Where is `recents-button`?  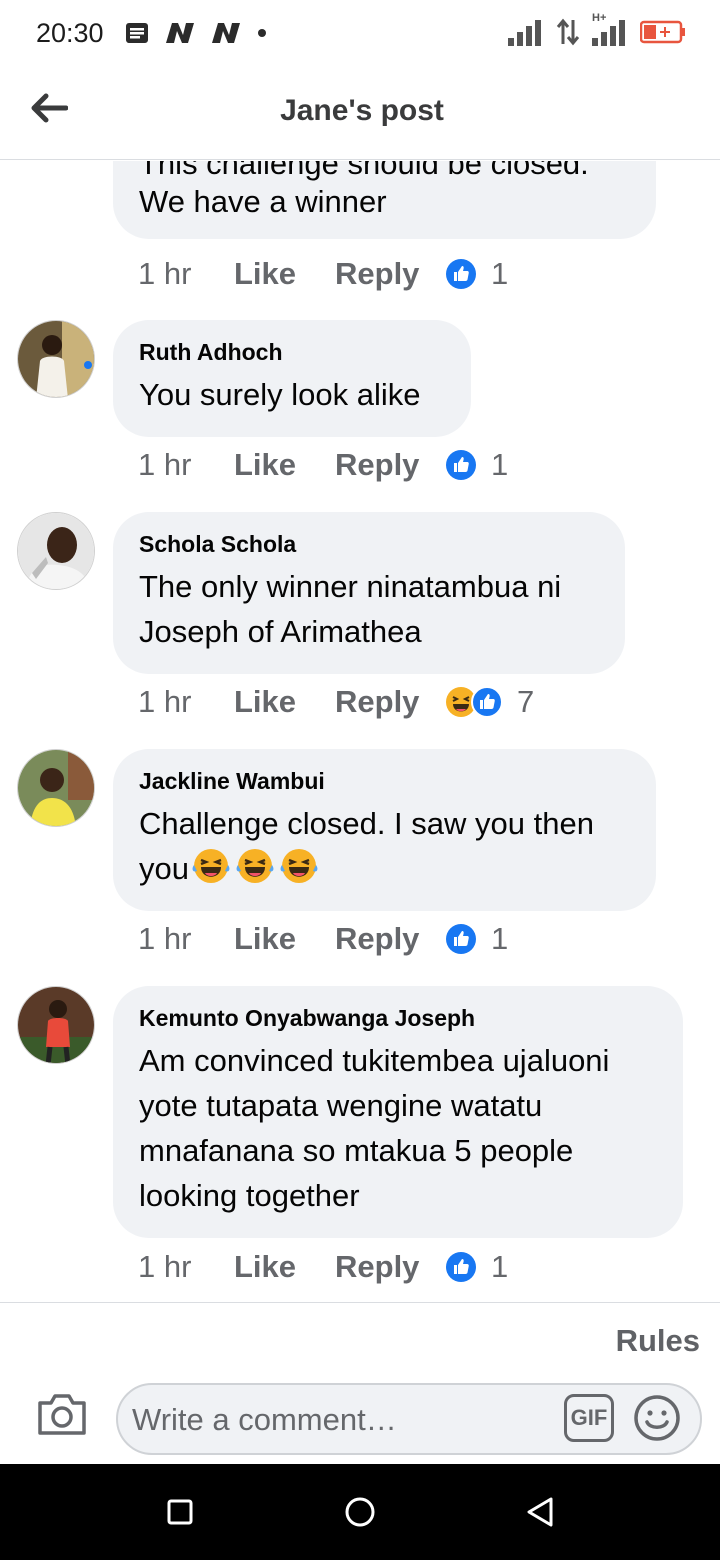
recents-button is located at coordinates (180, 1512).